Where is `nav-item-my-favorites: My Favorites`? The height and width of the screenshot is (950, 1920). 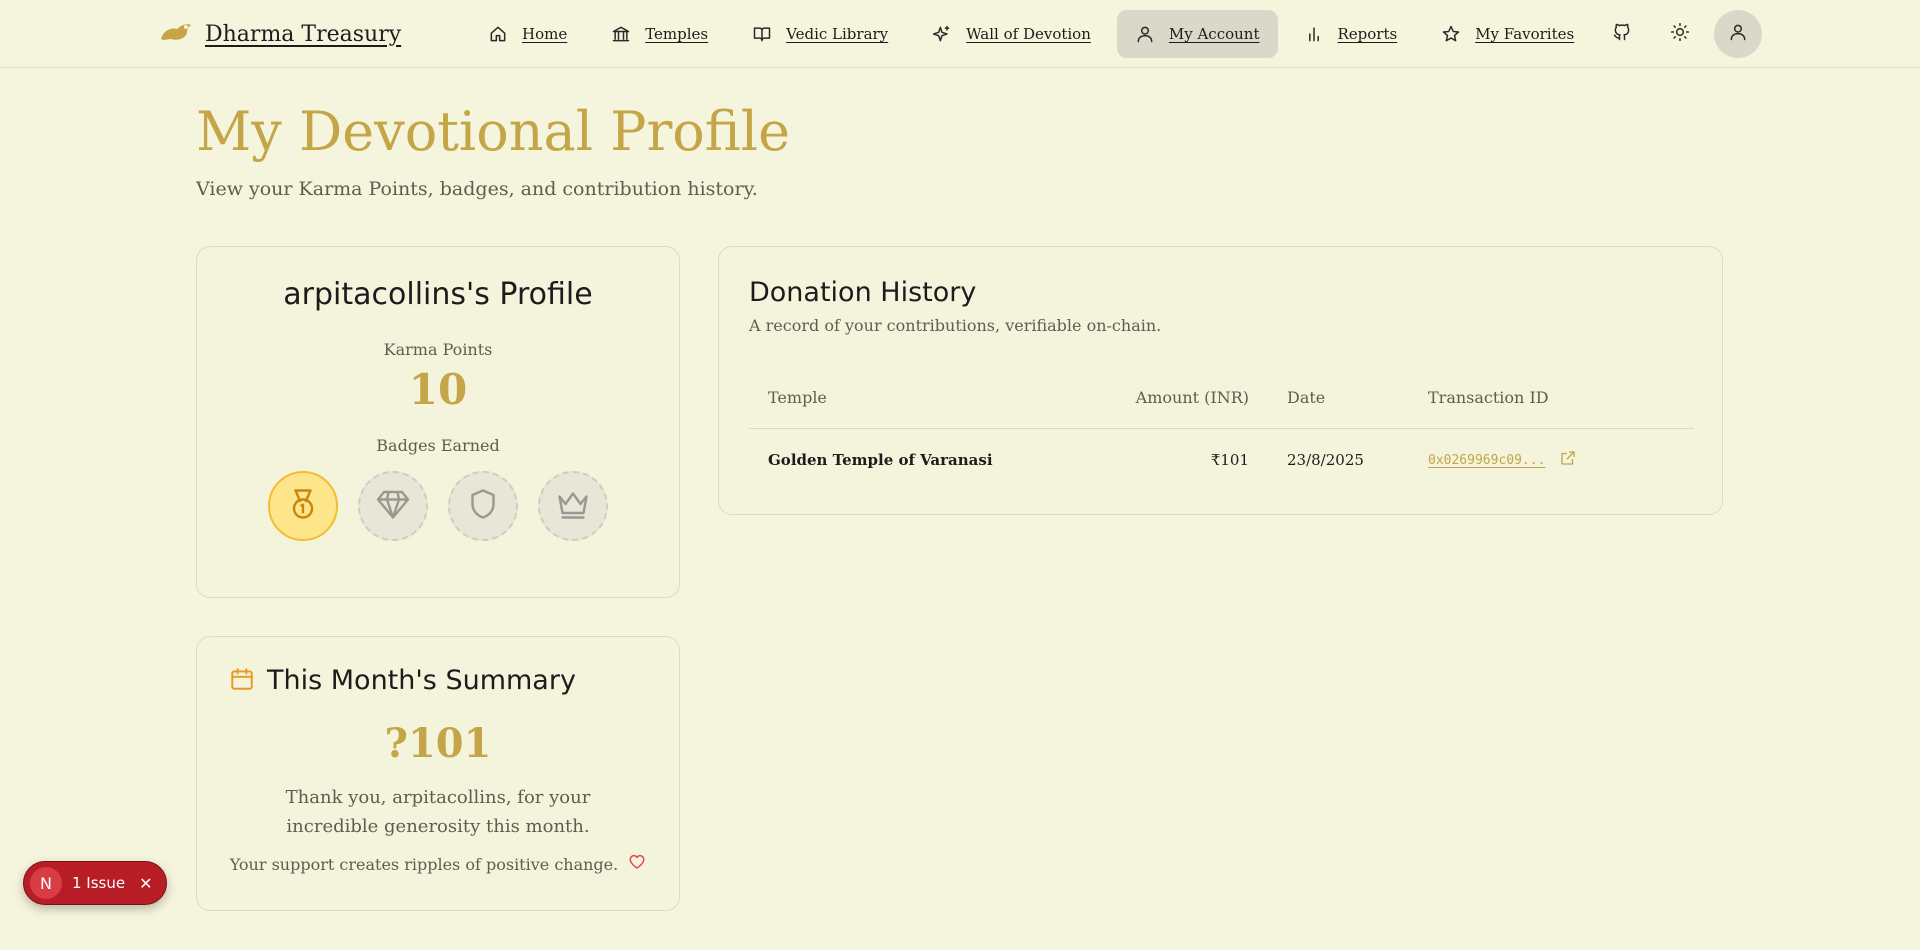
nav-item-my-favorites: My Favorites is located at coordinates (1507, 34).